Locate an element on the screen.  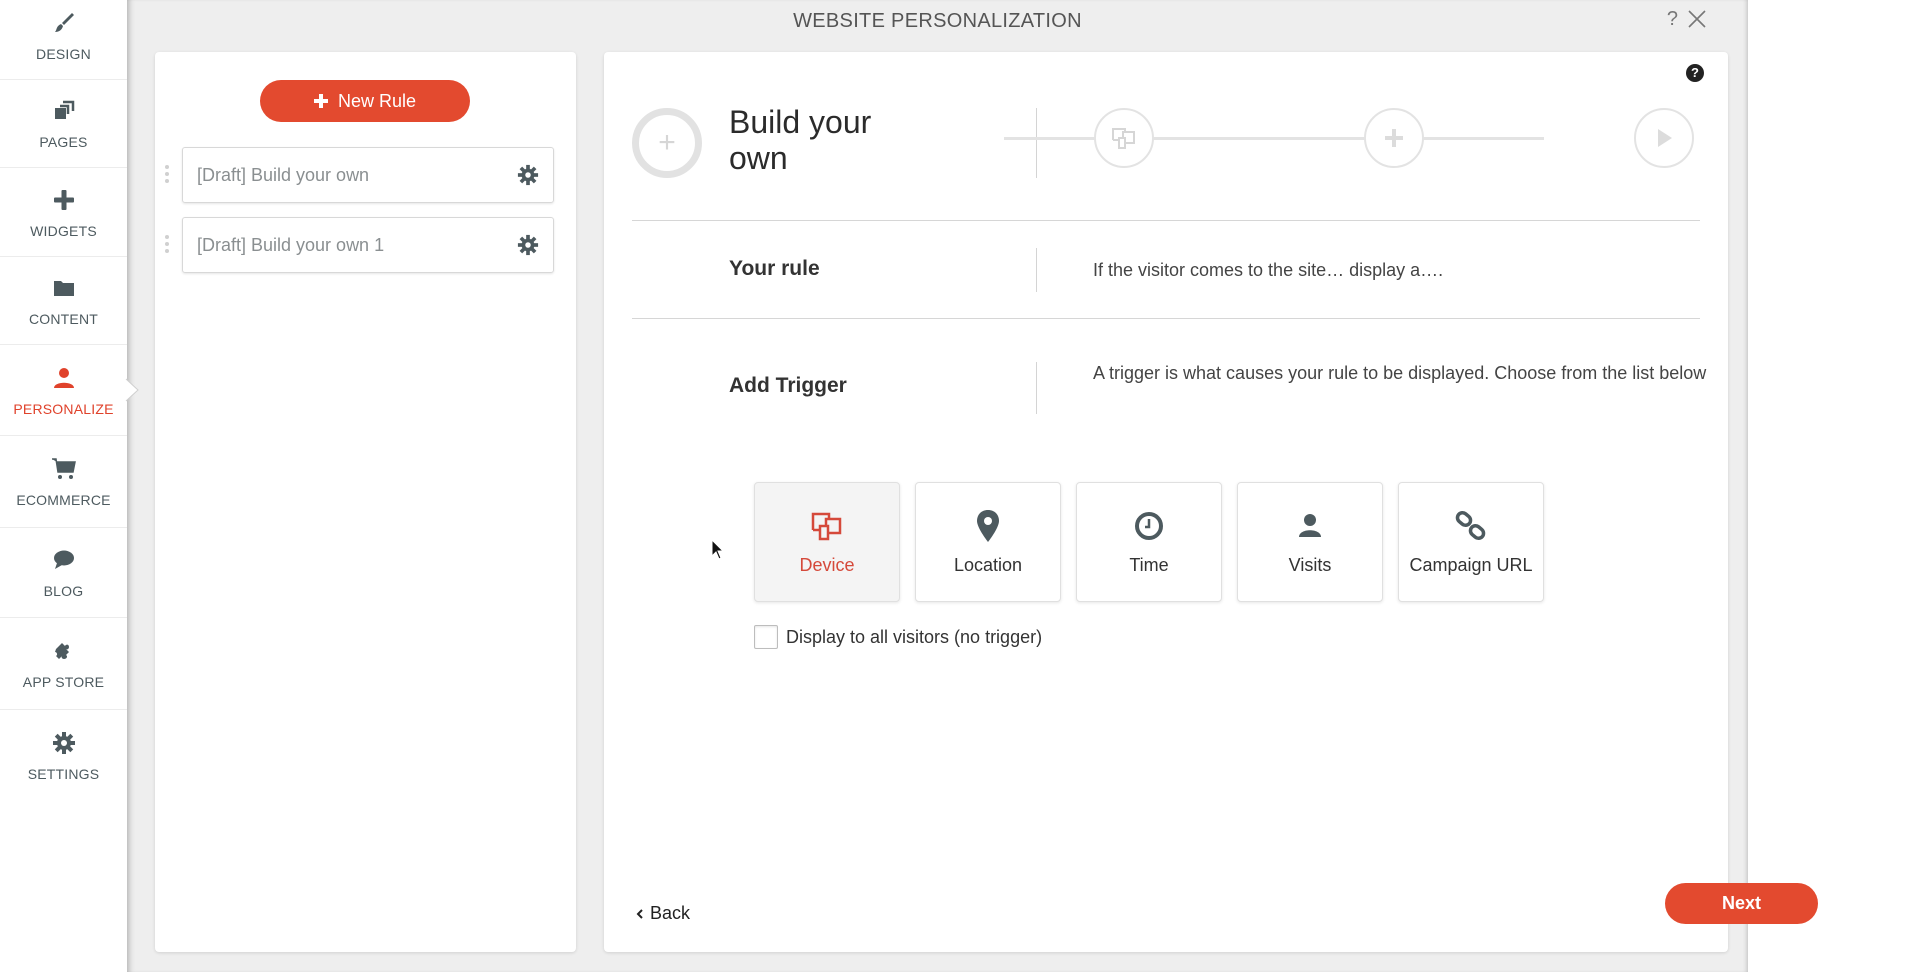
trigger-time: Time is located at coordinates (1149, 542).